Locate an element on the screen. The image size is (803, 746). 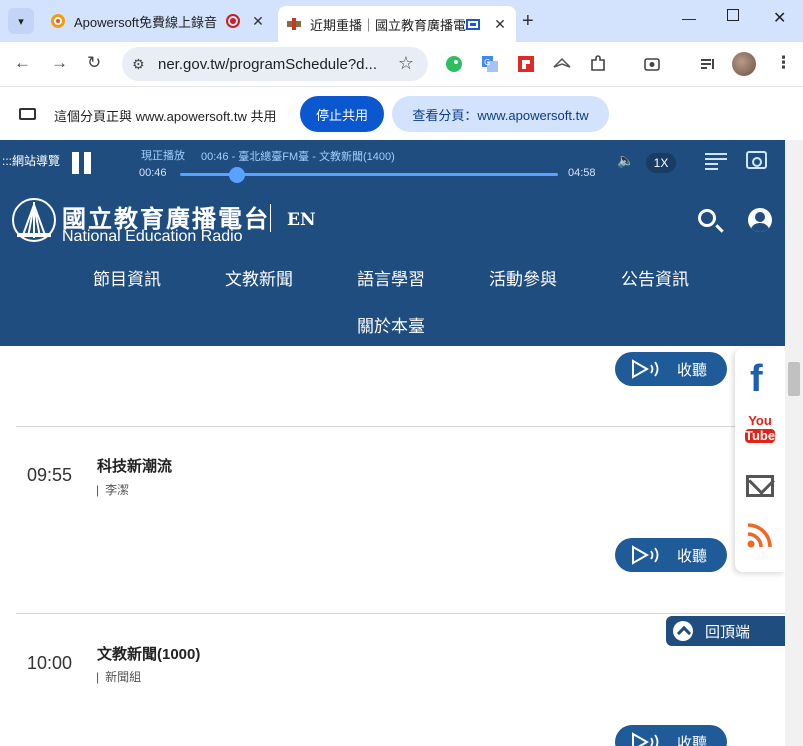
stop-sharing-button: 停止共用 is located at coordinates (342, 114).